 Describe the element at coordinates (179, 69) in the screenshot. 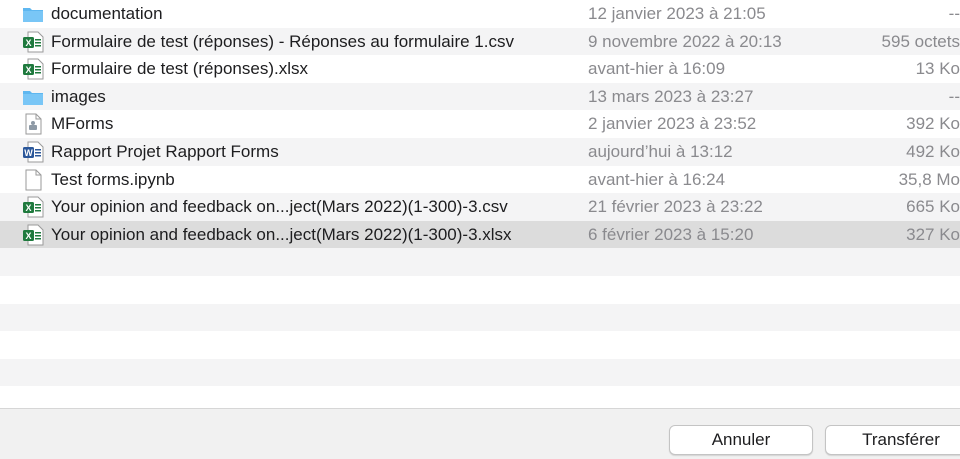

I see `file-name: Formulaire de test (réponses).xlsx` at that location.